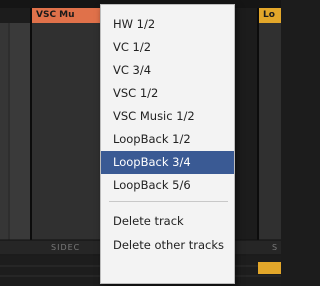 This screenshot has height=286, width=320. I want to click on menu-item-loopback-3-4: LoopBack 3/4, so click(167, 162).